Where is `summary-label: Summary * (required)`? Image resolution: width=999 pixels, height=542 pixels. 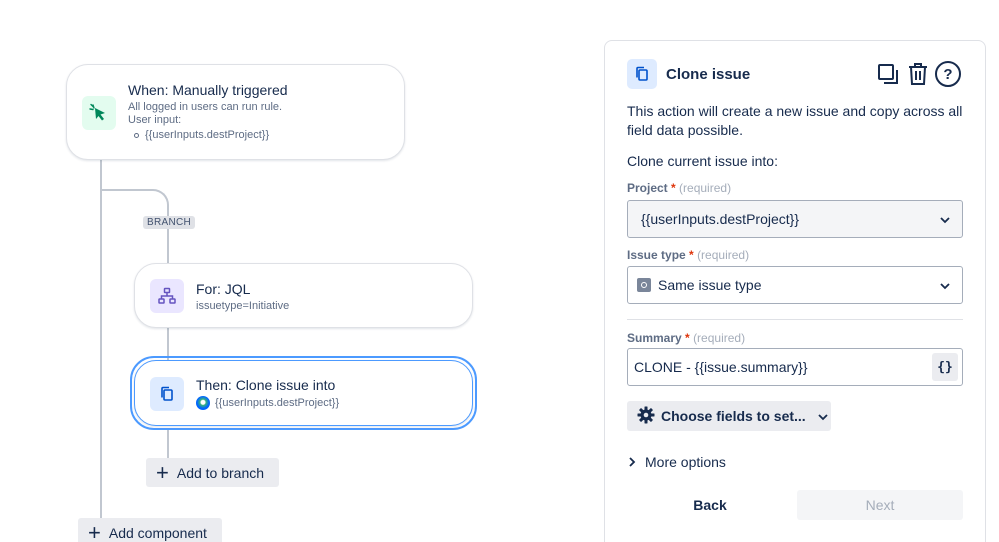
summary-label: Summary * (required) is located at coordinates (686, 338).